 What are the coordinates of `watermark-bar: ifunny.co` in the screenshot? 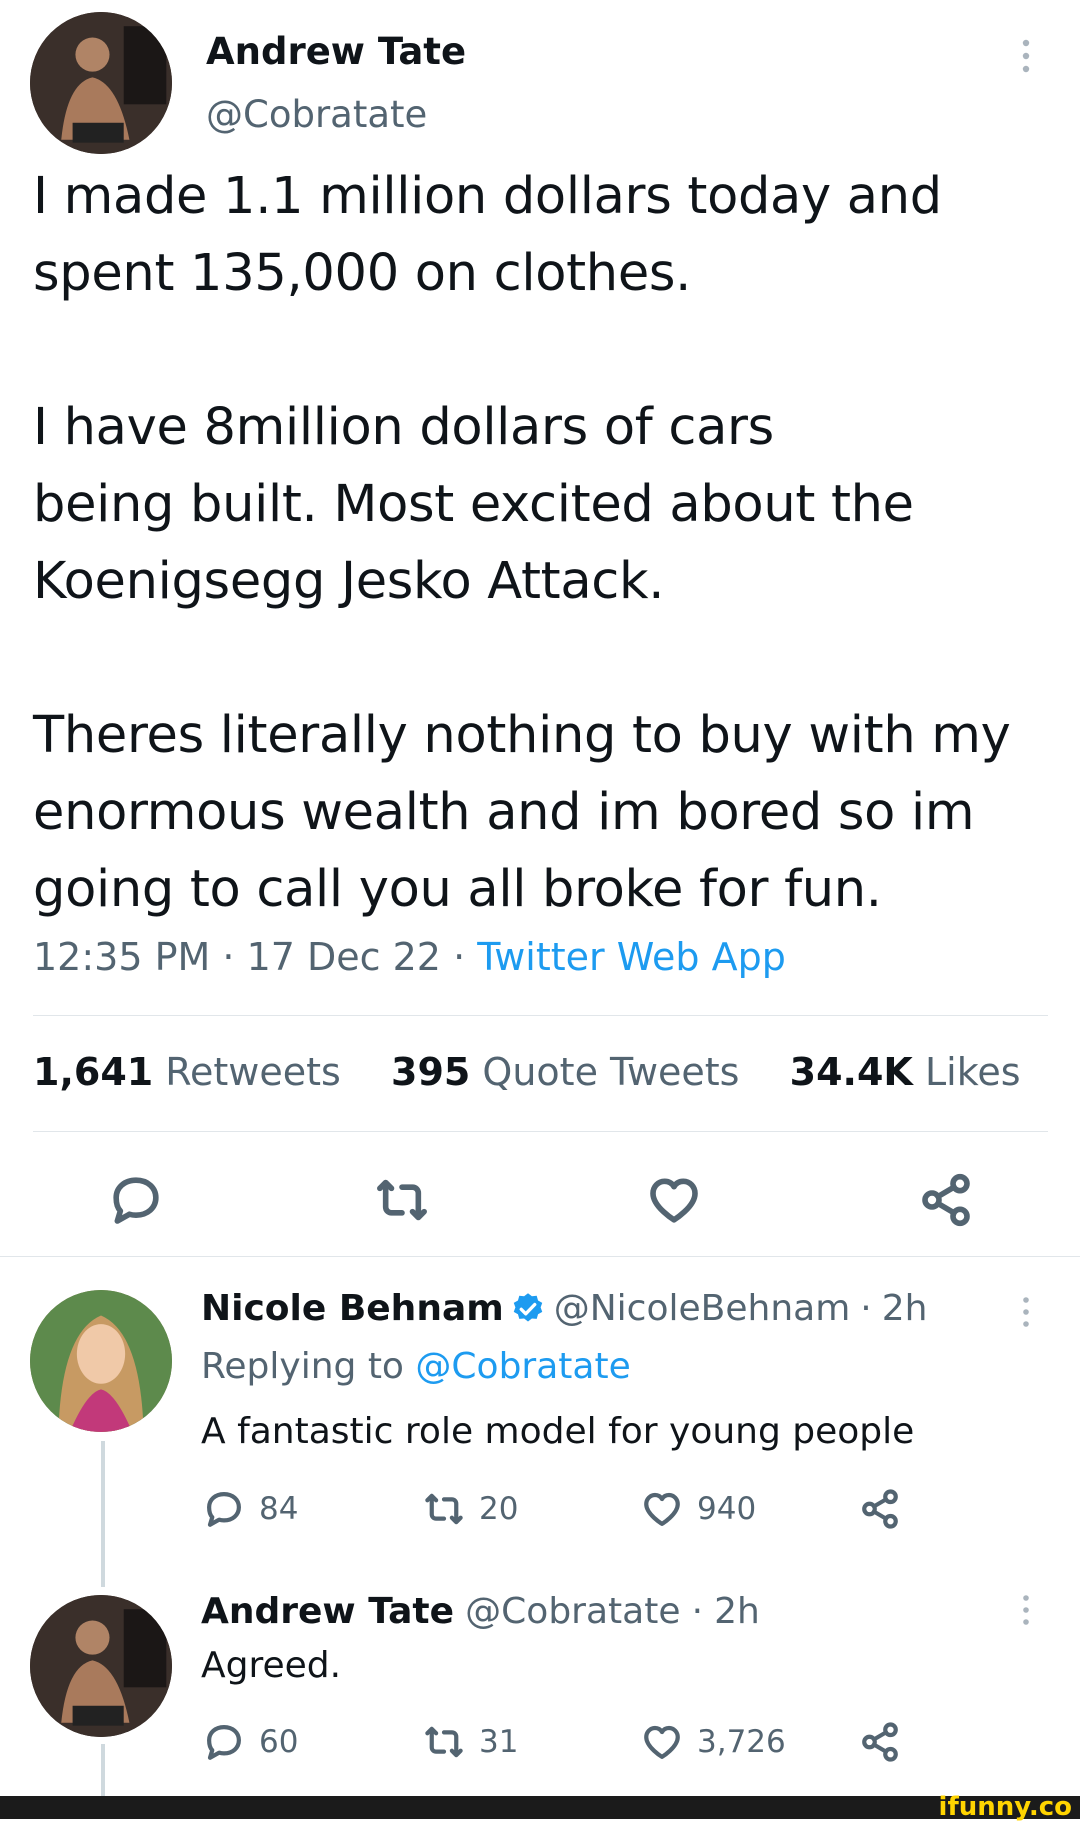 It's located at (540, 1807).